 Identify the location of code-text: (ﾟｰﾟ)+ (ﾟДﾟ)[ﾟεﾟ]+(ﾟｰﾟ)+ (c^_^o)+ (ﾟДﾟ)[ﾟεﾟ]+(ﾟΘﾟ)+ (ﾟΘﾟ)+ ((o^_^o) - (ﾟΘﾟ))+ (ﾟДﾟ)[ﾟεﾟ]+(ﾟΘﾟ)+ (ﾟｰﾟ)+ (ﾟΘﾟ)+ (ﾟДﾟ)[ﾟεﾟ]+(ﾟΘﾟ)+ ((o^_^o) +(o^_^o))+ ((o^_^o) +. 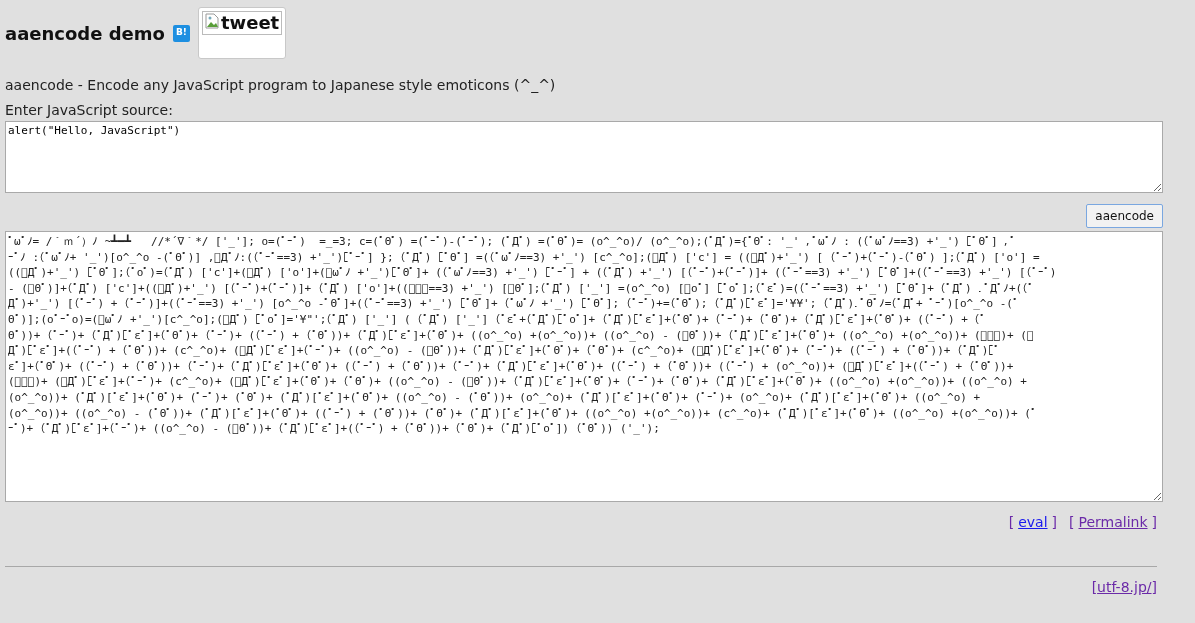
(517, 382).